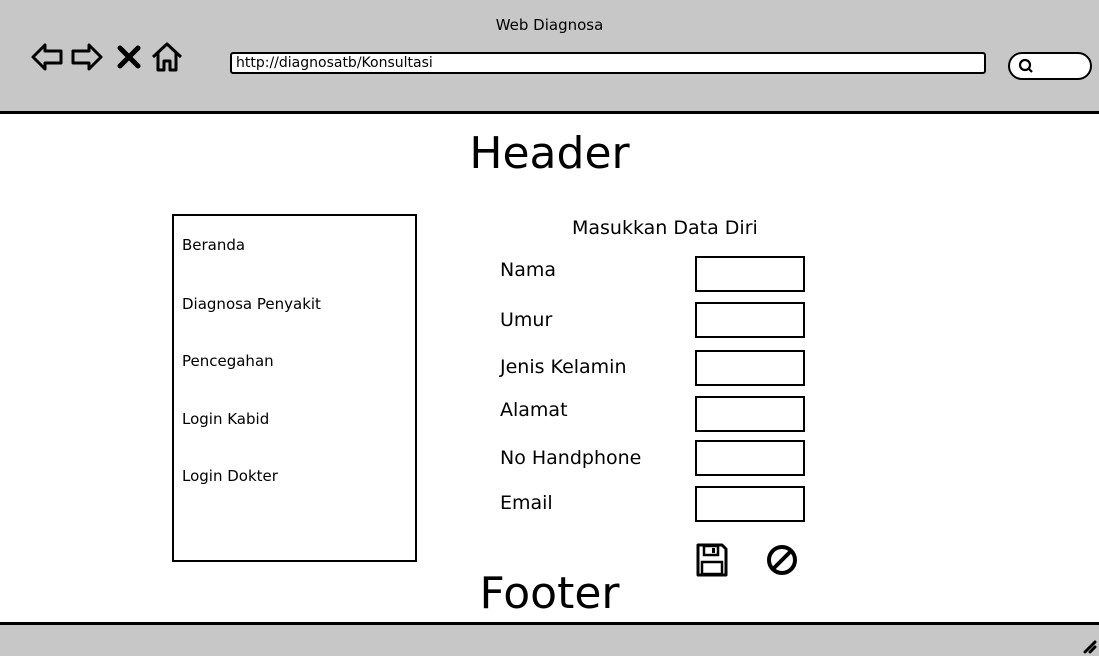 The image size is (1099, 656). I want to click on sidebar-item-login-kabid: Login Kabid, so click(225, 419).